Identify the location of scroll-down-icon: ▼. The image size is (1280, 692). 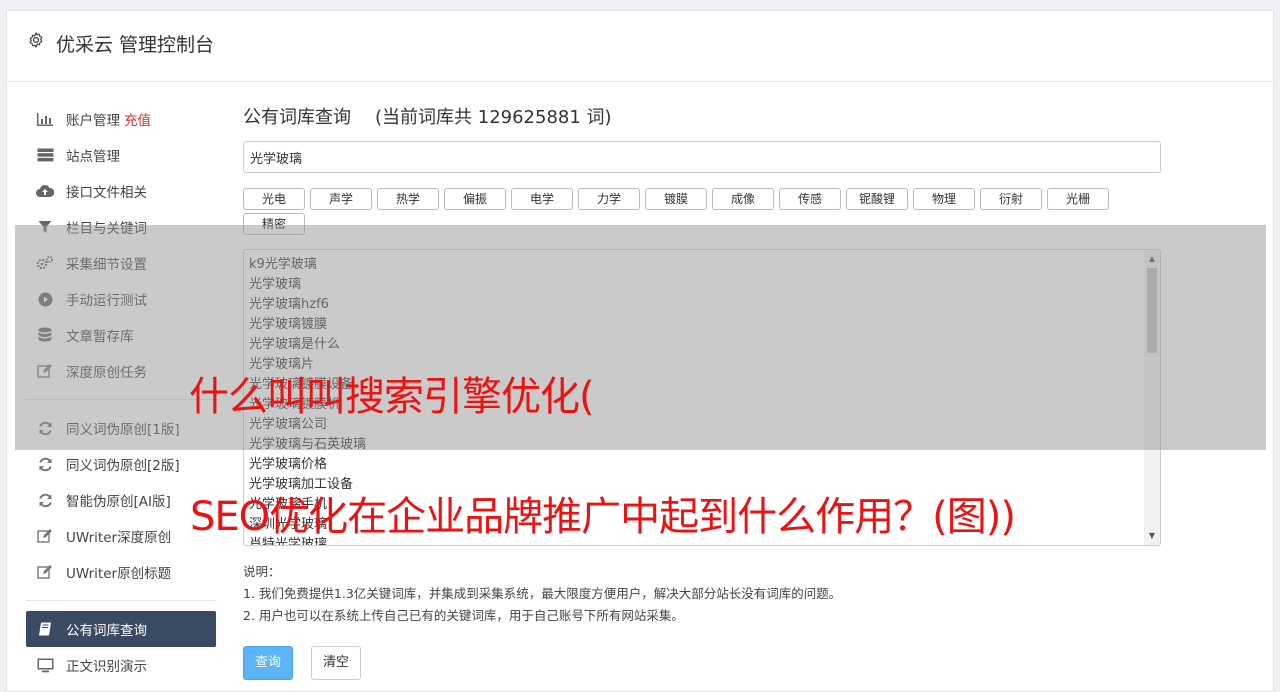
(1152, 536).